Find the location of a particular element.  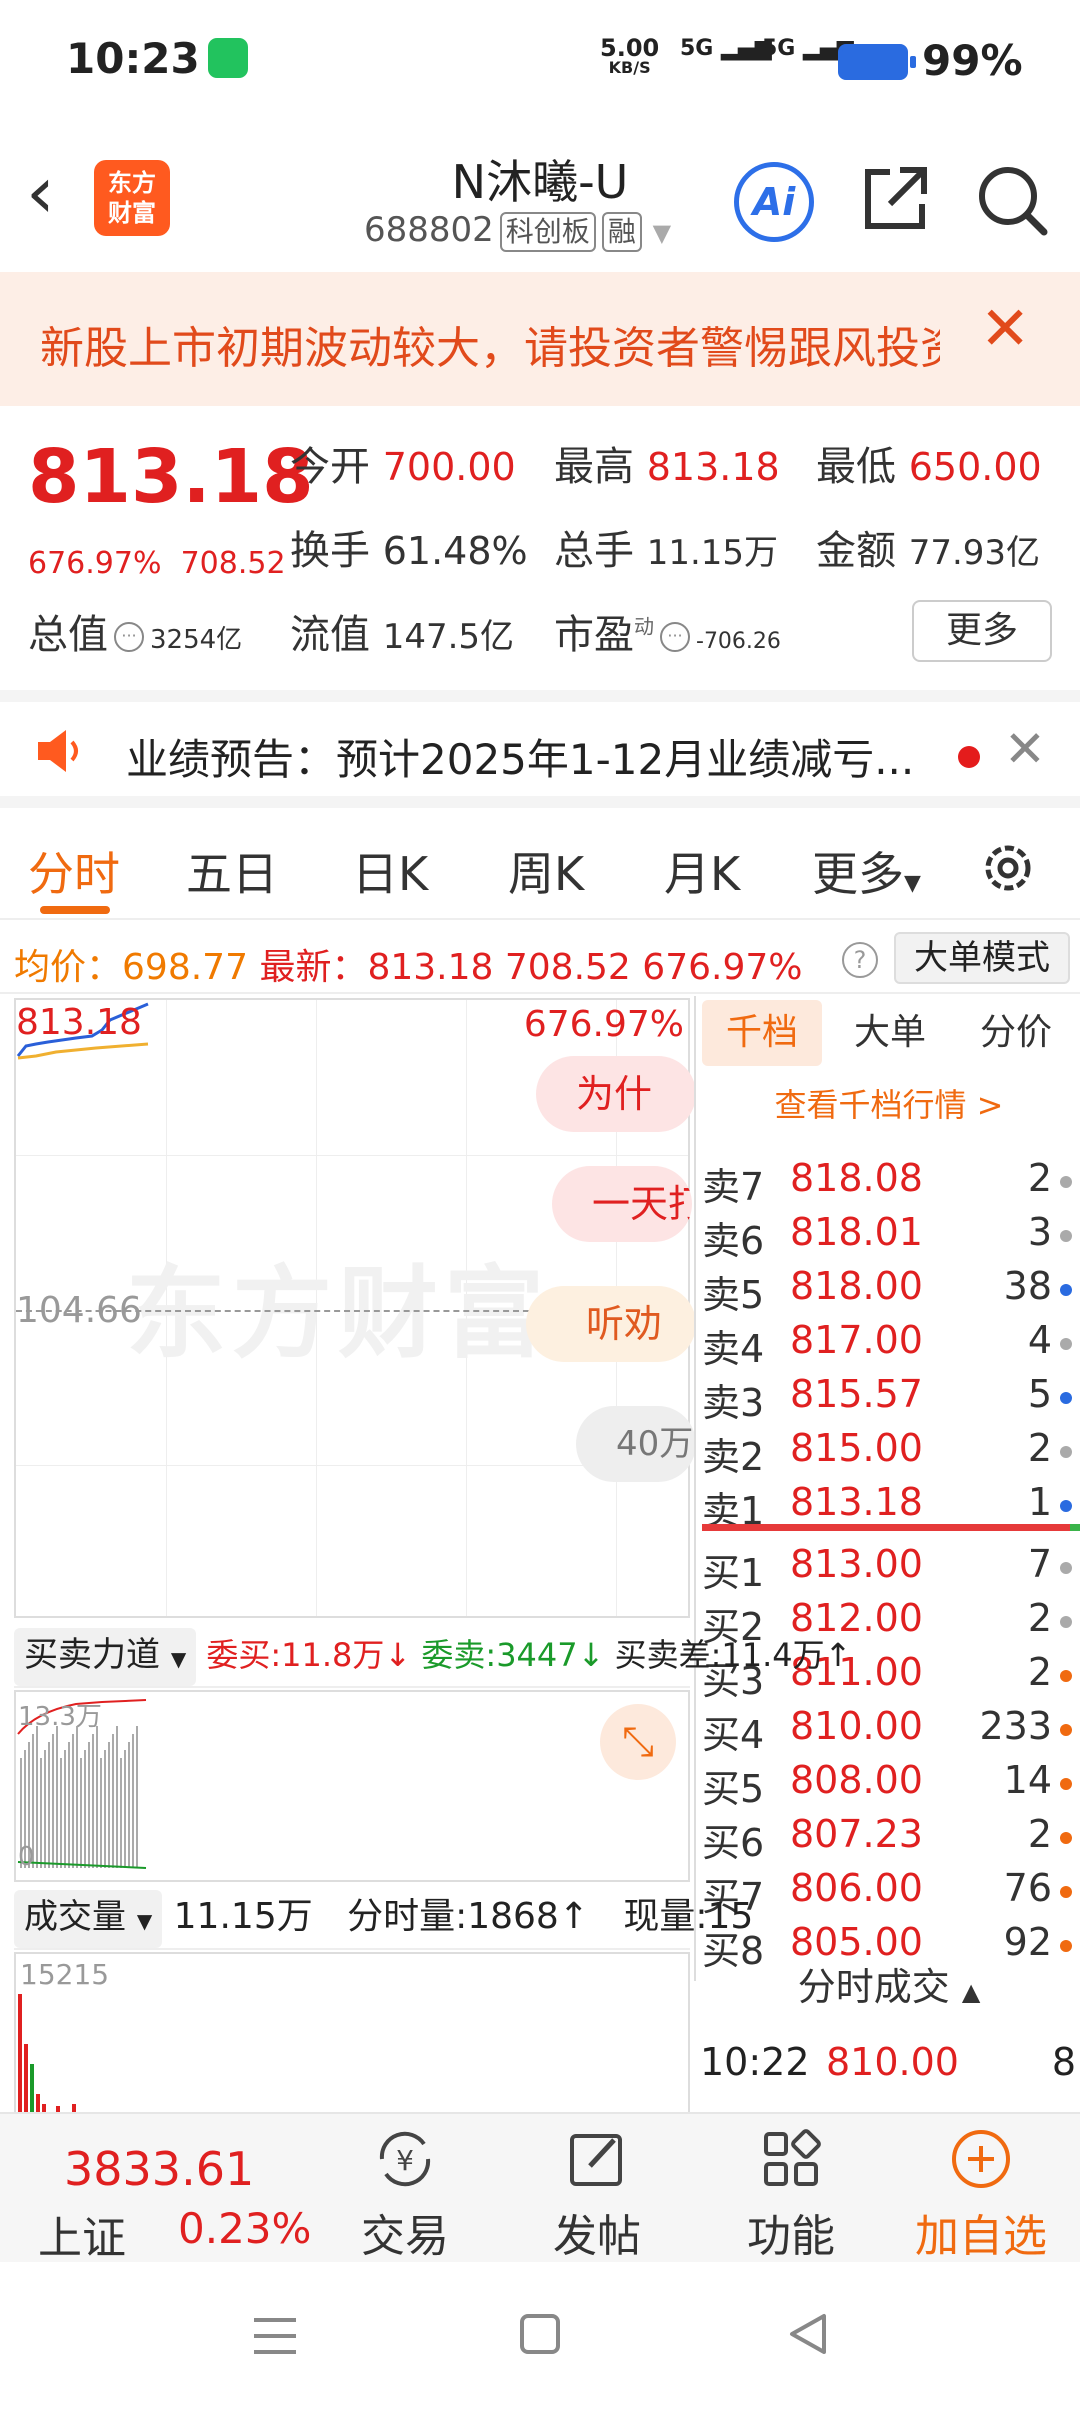

tab-five-day: 五日 is located at coordinates (232, 871).